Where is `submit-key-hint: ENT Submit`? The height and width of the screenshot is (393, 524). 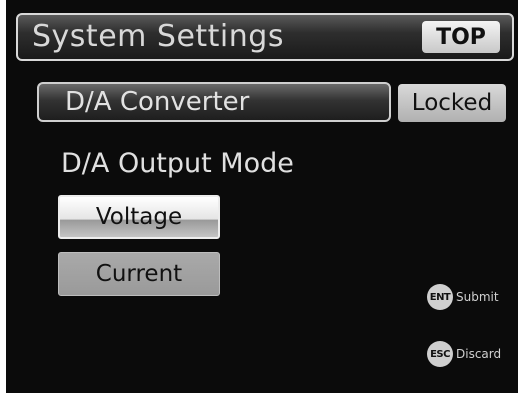
submit-key-hint: ENT Submit is located at coordinates (463, 297).